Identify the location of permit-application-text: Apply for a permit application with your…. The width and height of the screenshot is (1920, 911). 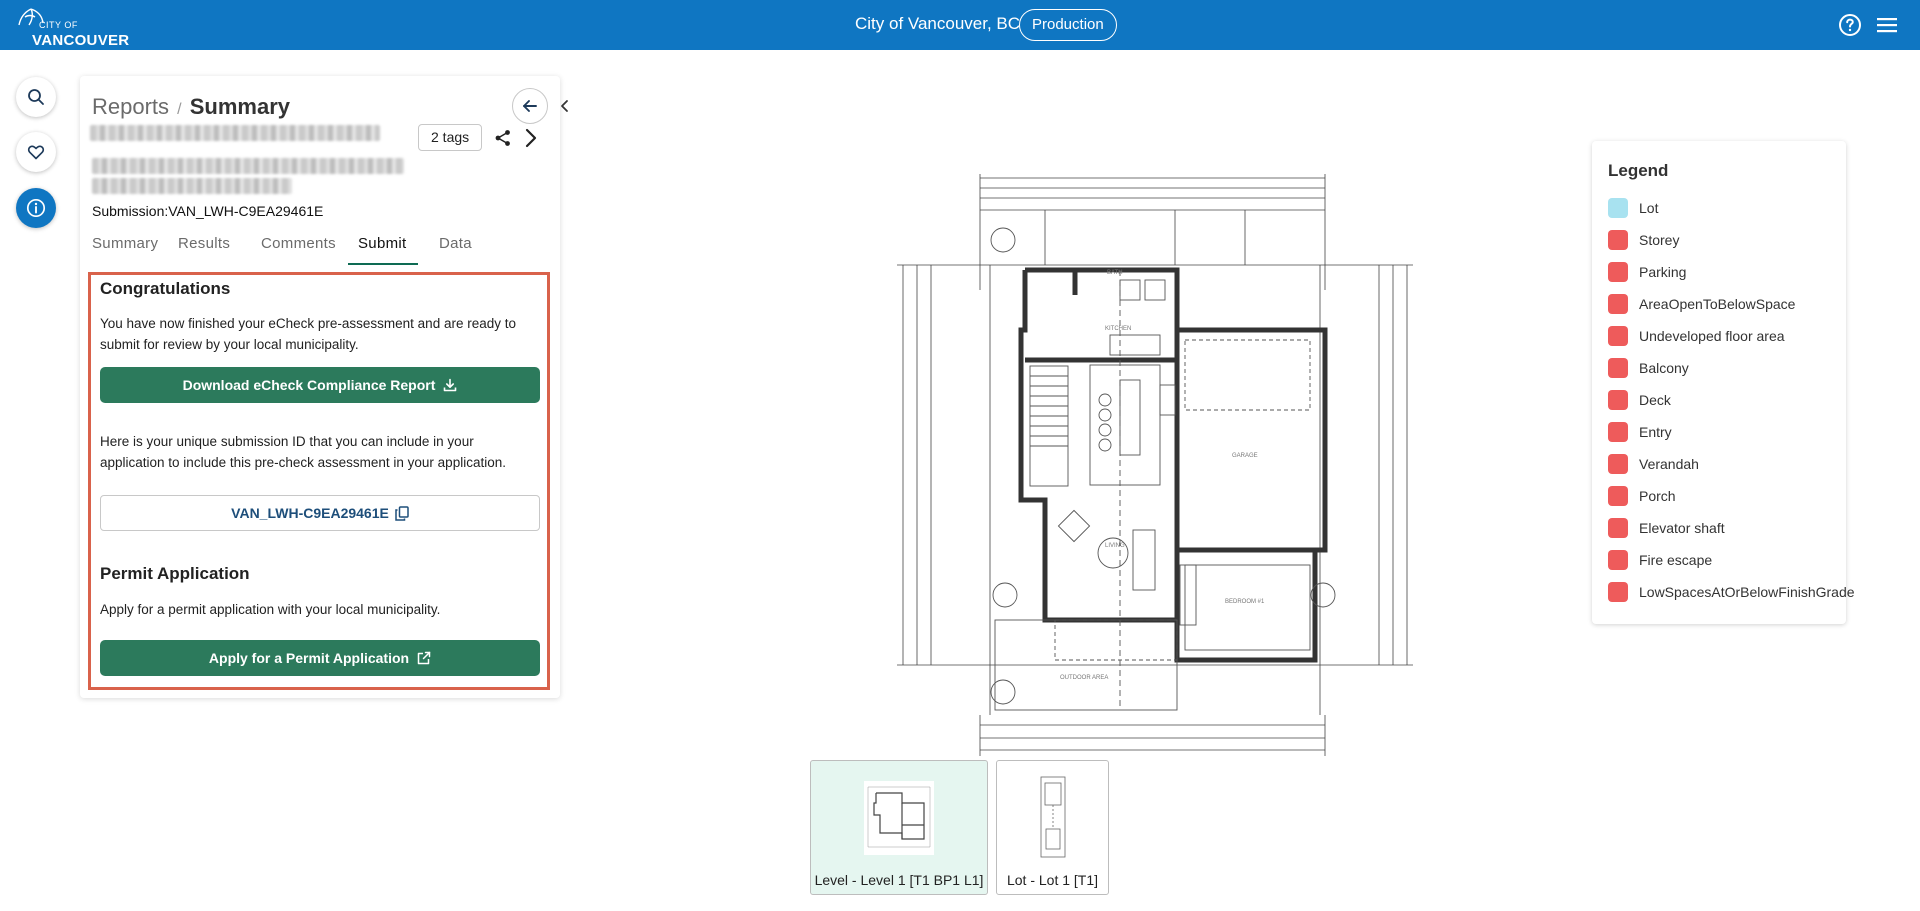
(270, 609).